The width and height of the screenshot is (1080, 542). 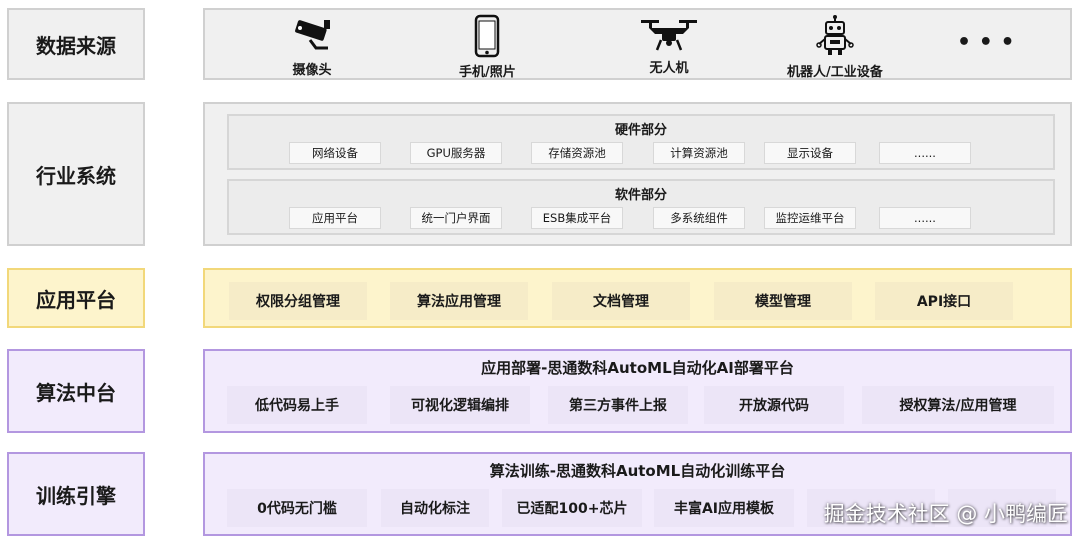 I want to click on algo-item: 可视化逻辑编排, so click(x=460, y=405).